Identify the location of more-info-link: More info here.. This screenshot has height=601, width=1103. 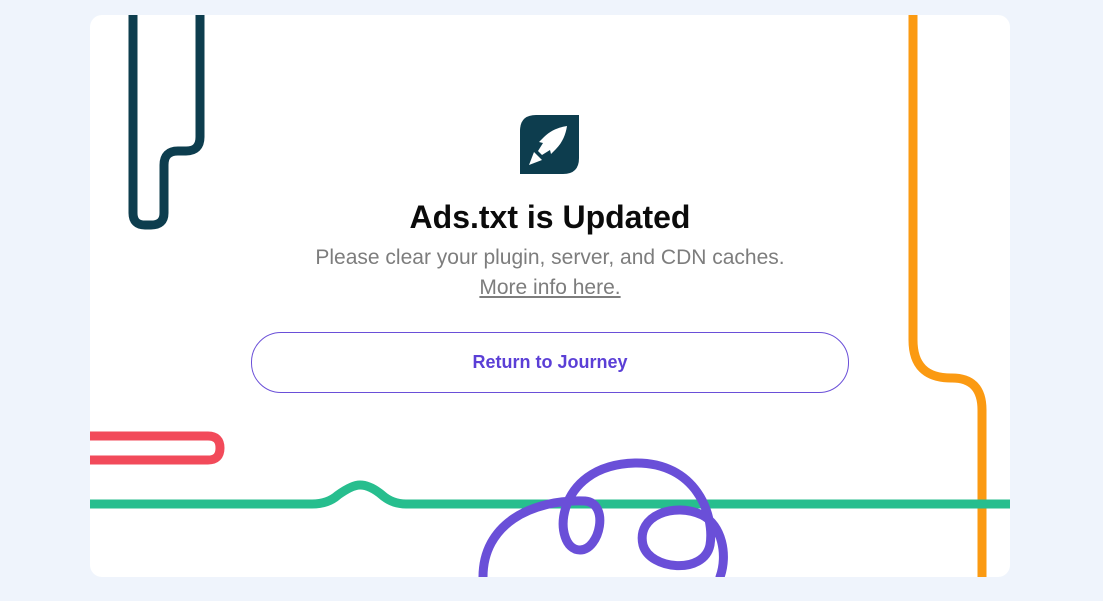
(549, 287).